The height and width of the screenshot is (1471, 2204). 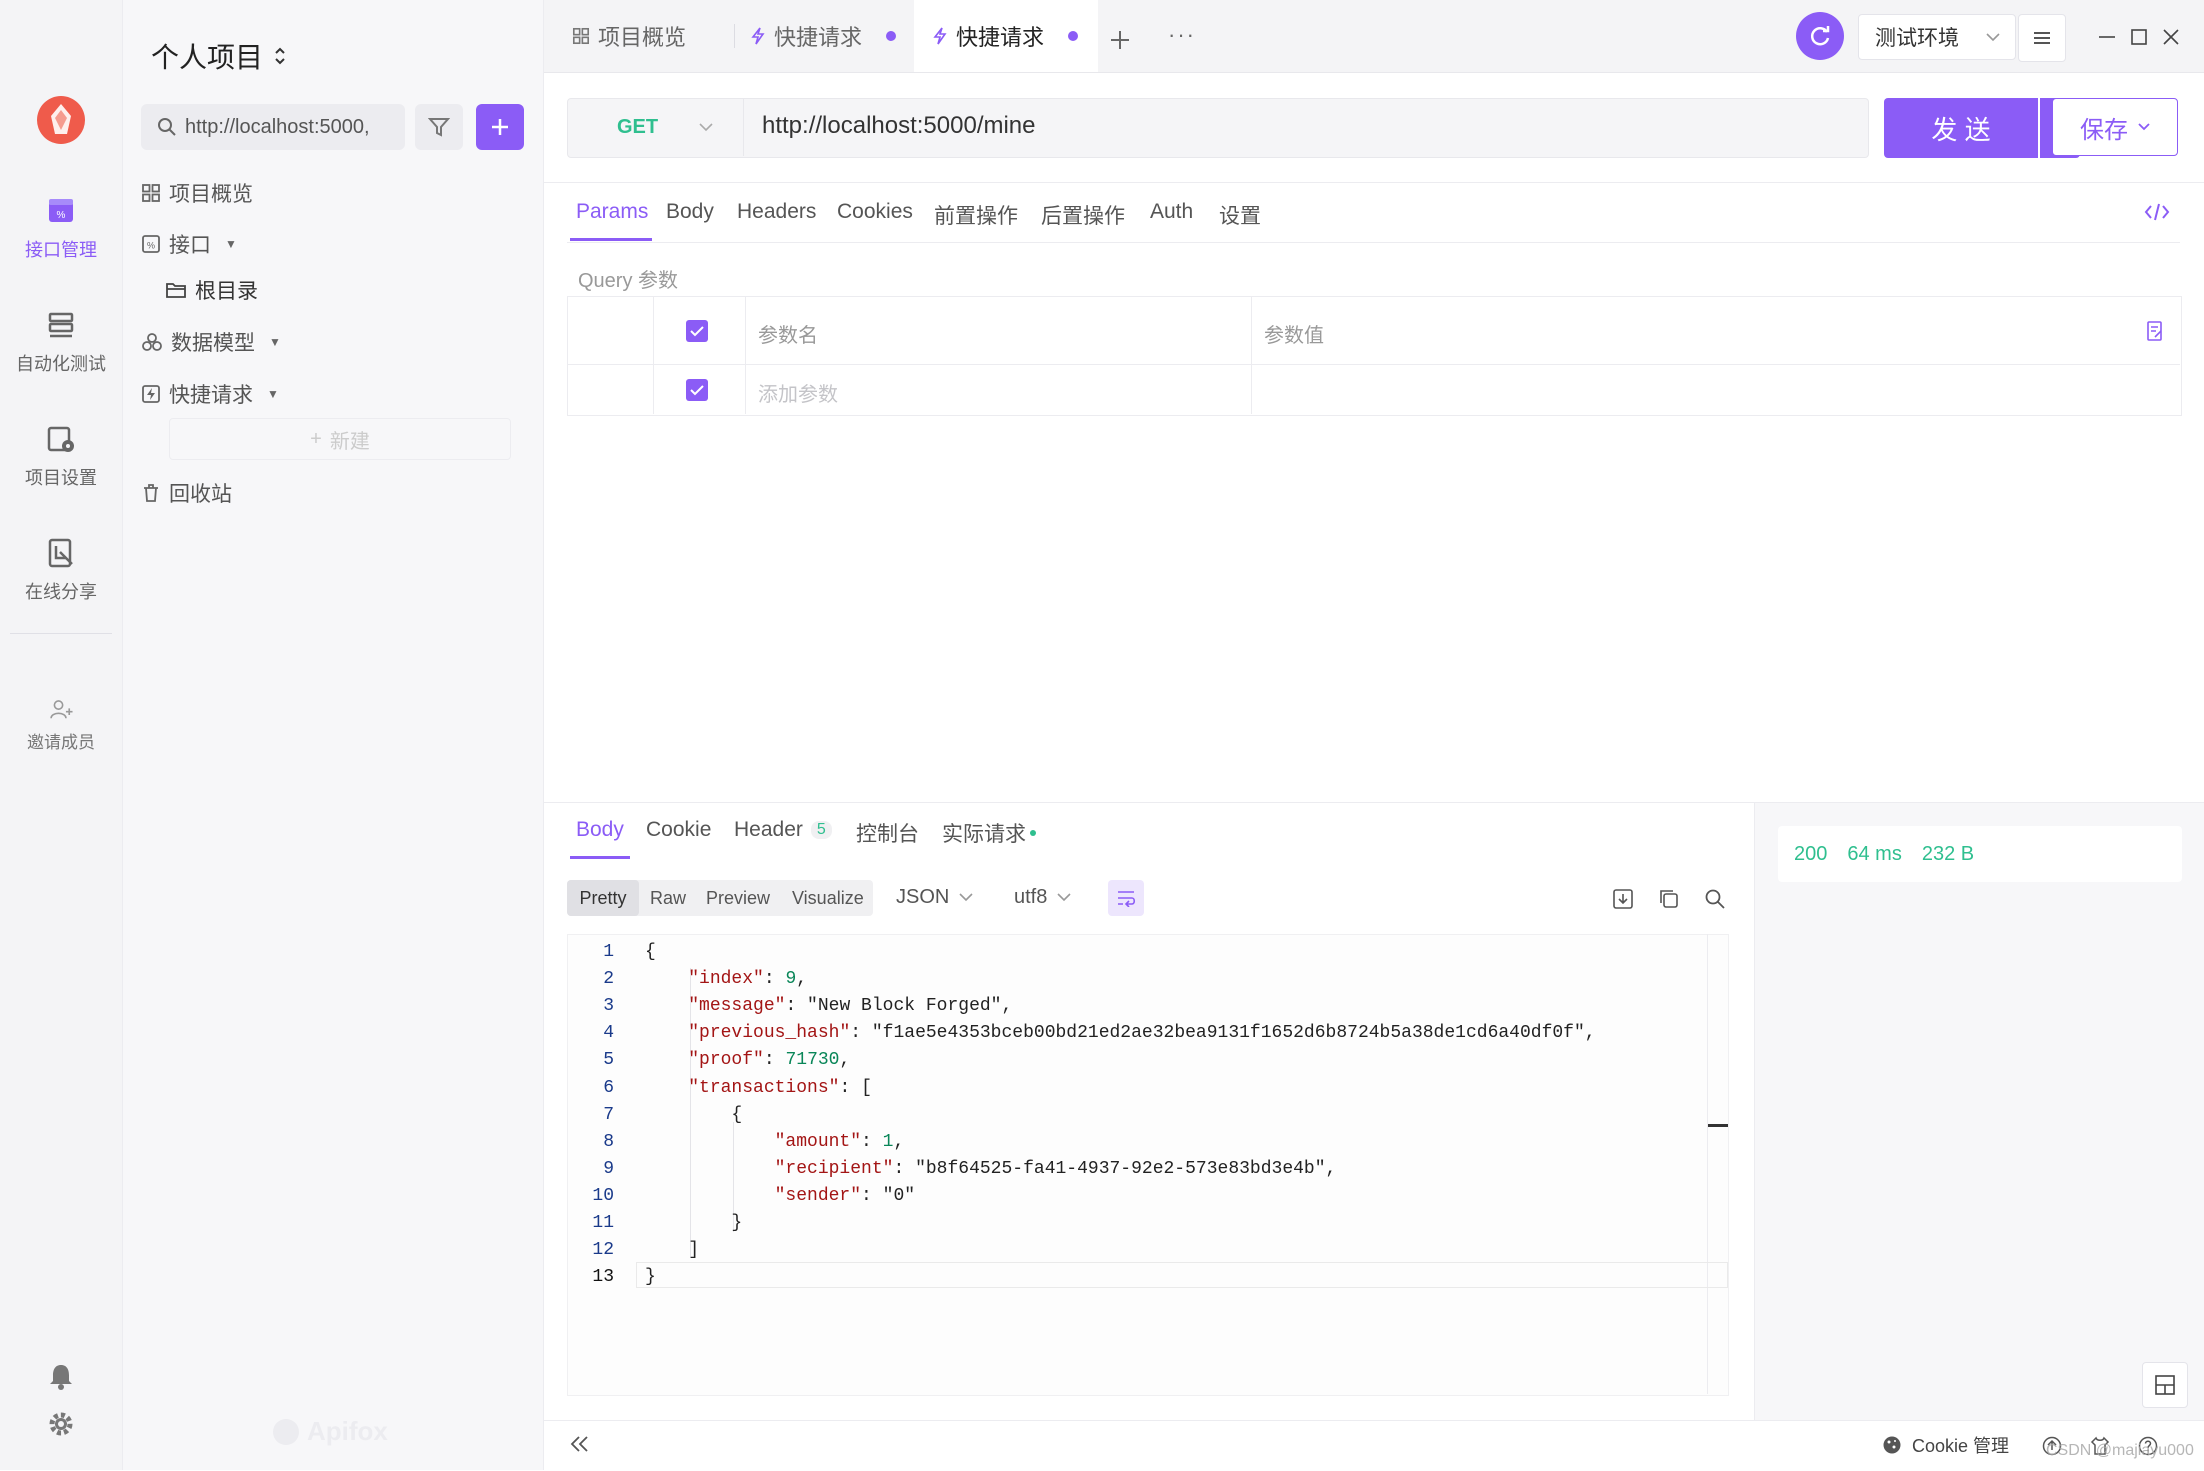 I want to click on tree-models: 数据模型 ▼, so click(x=211, y=342).